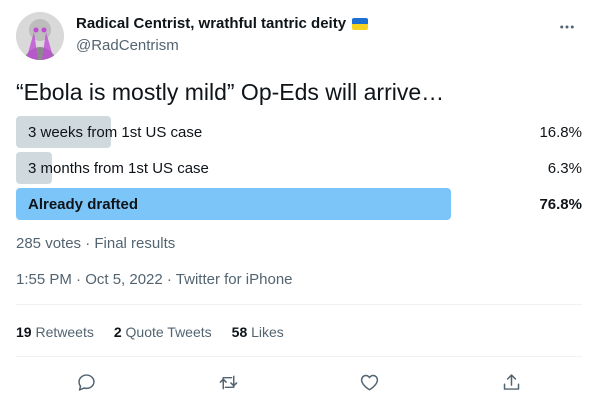 This screenshot has height=405, width=598. What do you see at coordinates (115, 132) in the screenshot?
I see `poll-option-label: 3 weeks from 1st US case` at bounding box center [115, 132].